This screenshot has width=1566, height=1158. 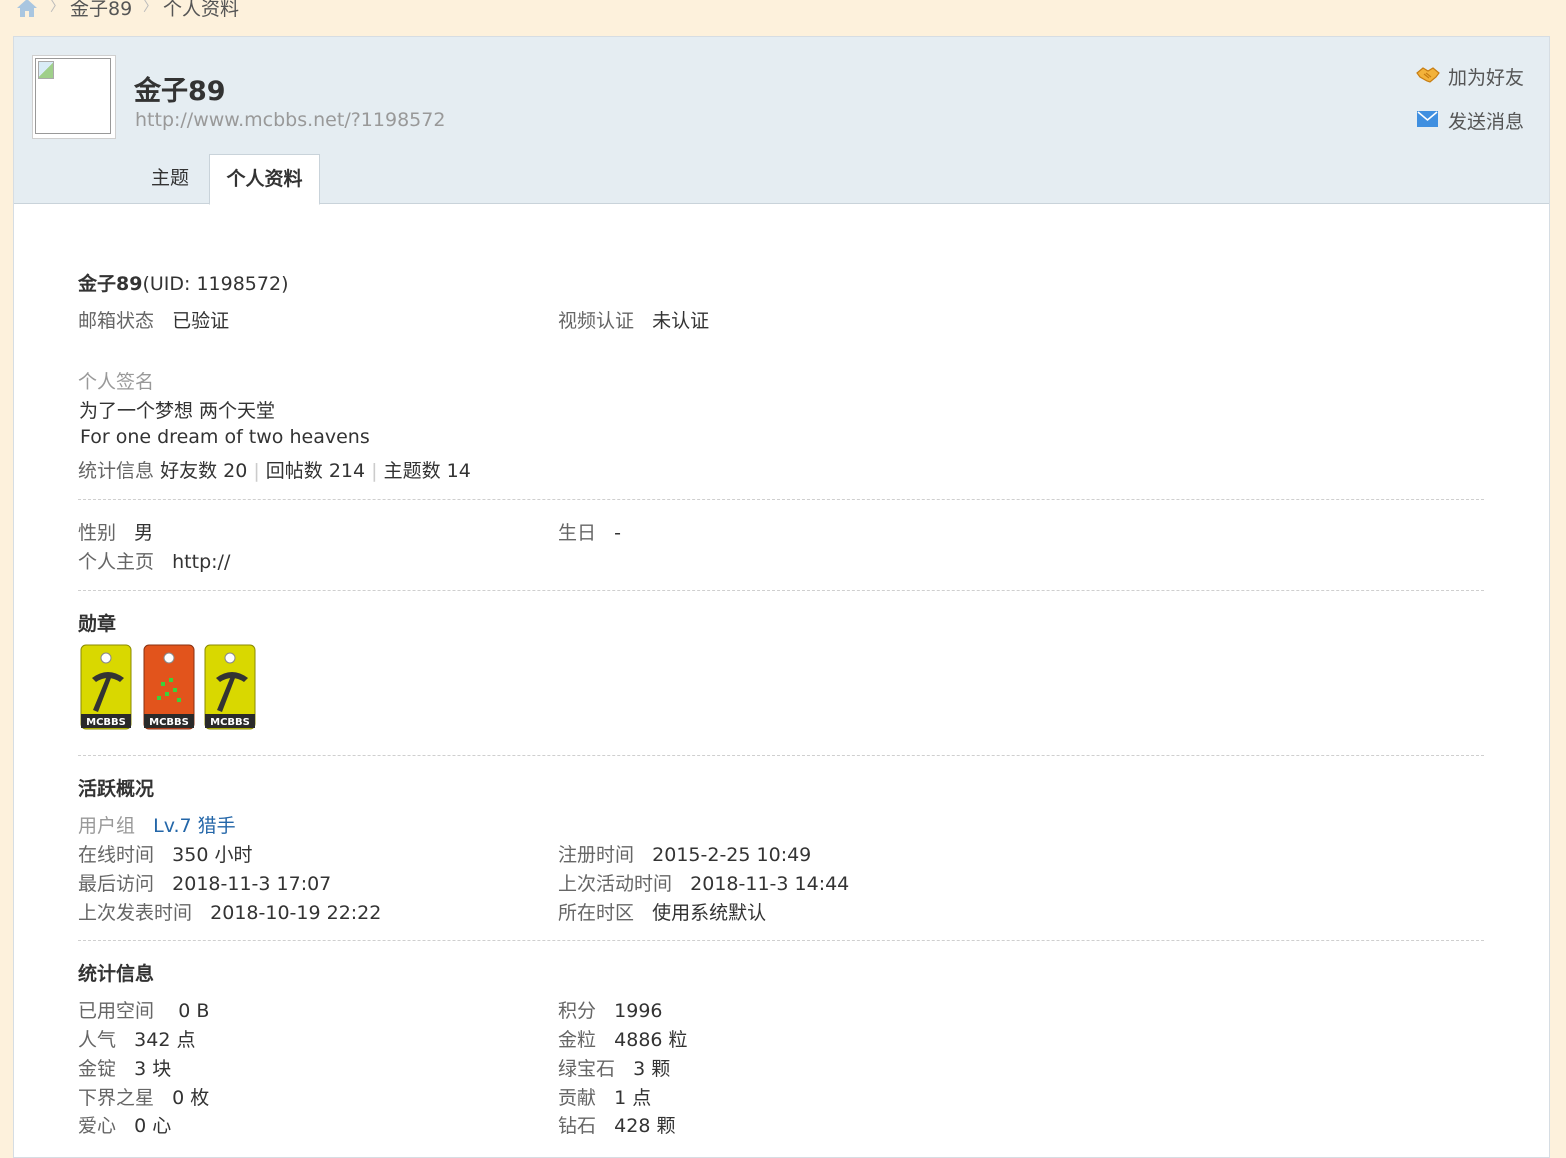 What do you see at coordinates (177, 411) in the screenshot?
I see `signature-line-1: 为了一个梦想 两个天堂` at bounding box center [177, 411].